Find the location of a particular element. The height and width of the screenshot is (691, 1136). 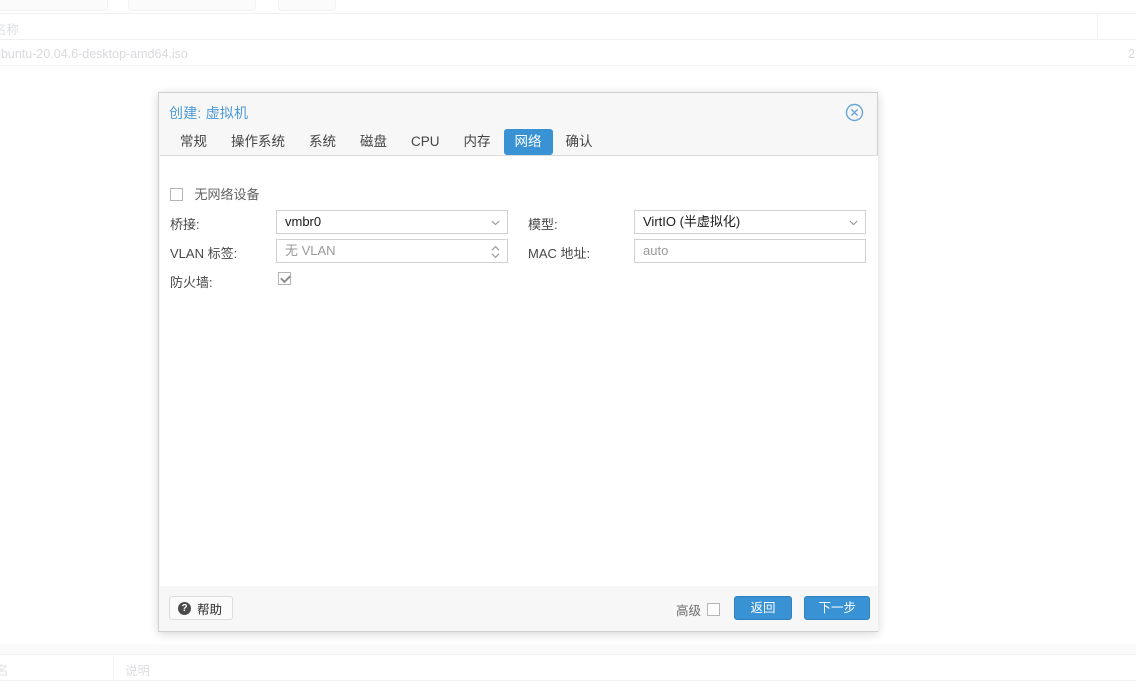

dialog-header: 创建: 虚拟机 常规 操作系统 系统 磁盘 CPU 内存 网络 确认 is located at coordinates (518, 124).